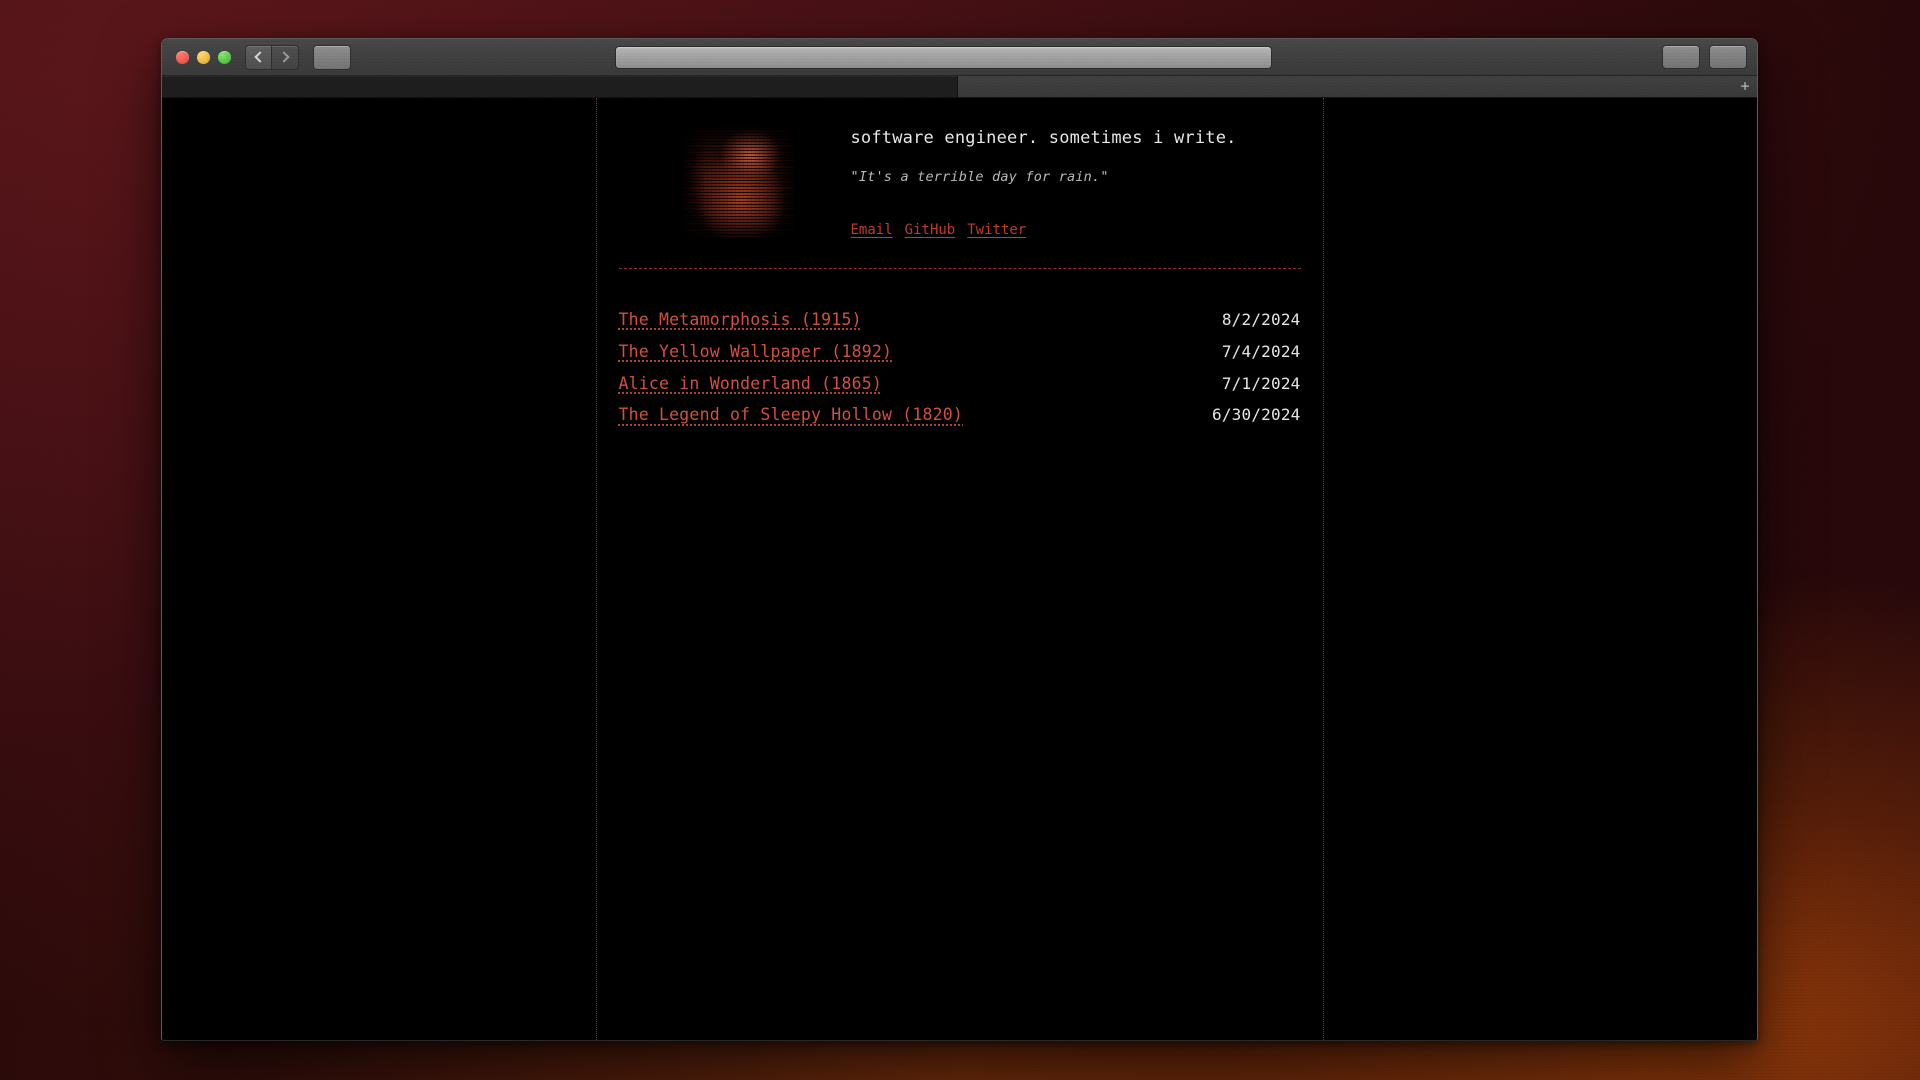 The width and height of the screenshot is (1920, 1080). Describe the element at coordinates (960, 321) in the screenshot. I see `list-item: The Metamorphosis (1915) 8/2/2024` at that location.